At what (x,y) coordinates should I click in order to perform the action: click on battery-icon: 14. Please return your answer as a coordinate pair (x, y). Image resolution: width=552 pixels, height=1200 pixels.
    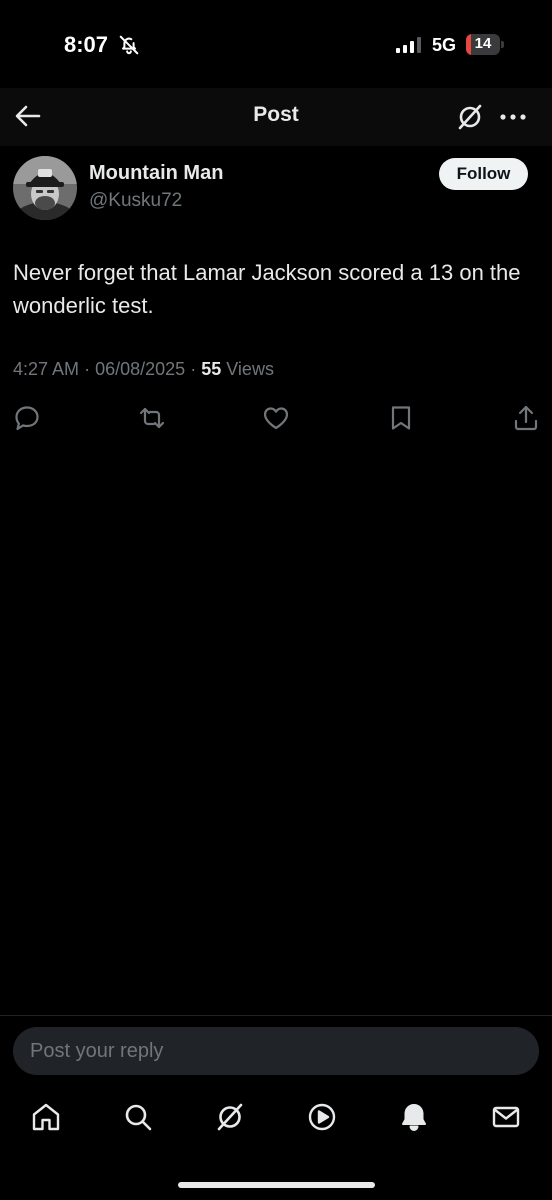
    Looking at the image, I should click on (485, 44).